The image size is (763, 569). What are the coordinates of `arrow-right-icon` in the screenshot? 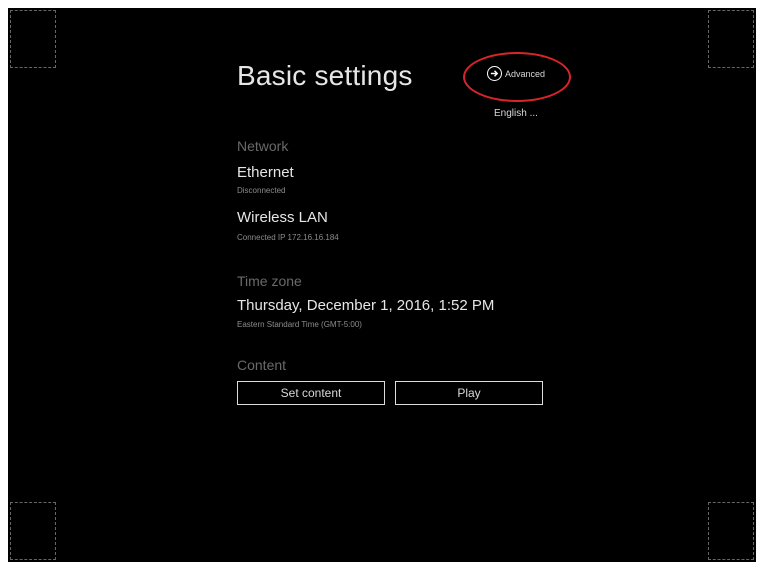 It's located at (494, 73).